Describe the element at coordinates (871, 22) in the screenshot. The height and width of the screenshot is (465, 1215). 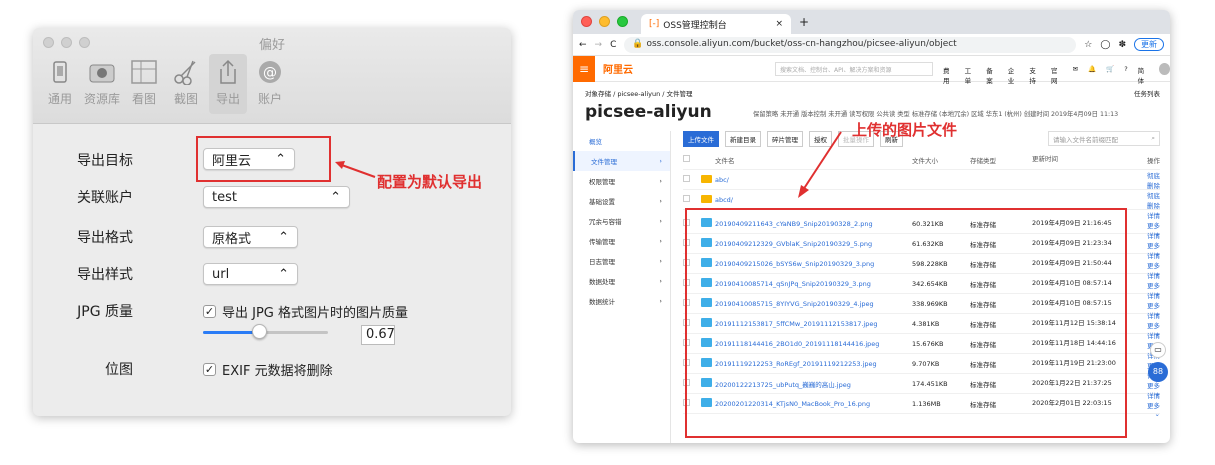
I see `tab-bar: [-] OSS管理控制台 × +` at that location.